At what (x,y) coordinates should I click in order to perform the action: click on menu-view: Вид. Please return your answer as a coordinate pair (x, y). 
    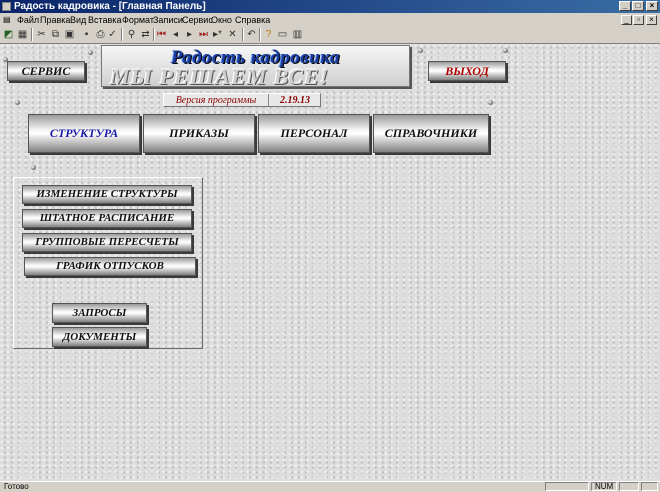
    Looking at the image, I should click on (78, 20).